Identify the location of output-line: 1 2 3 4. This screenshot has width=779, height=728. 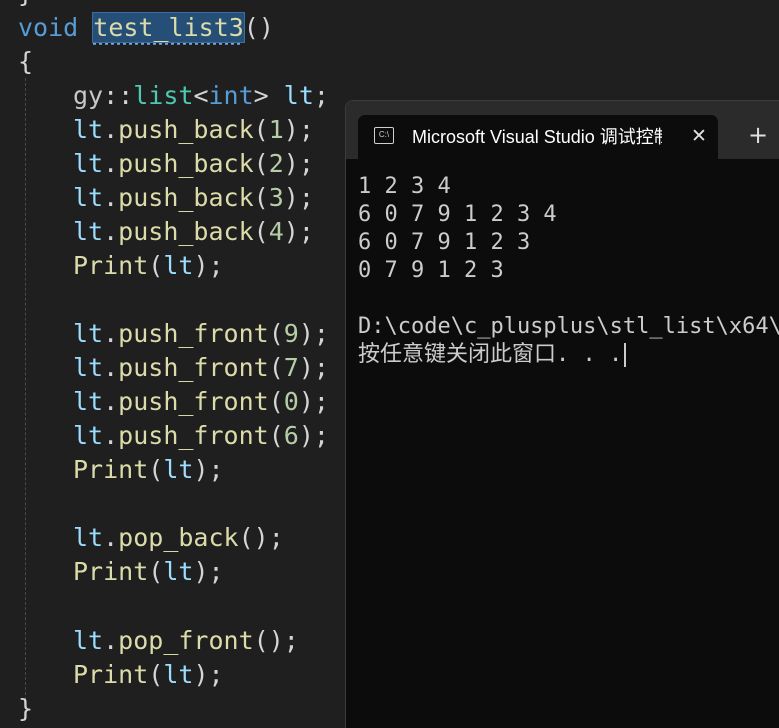
(404, 186).